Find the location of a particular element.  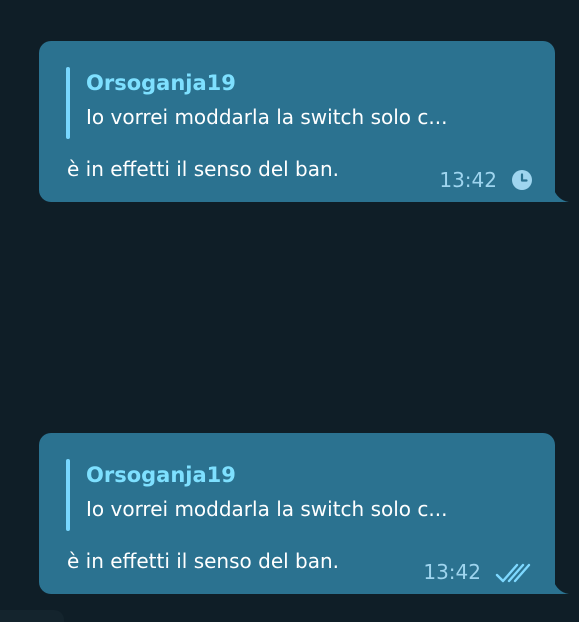

double-check-icon is located at coordinates (514, 572).